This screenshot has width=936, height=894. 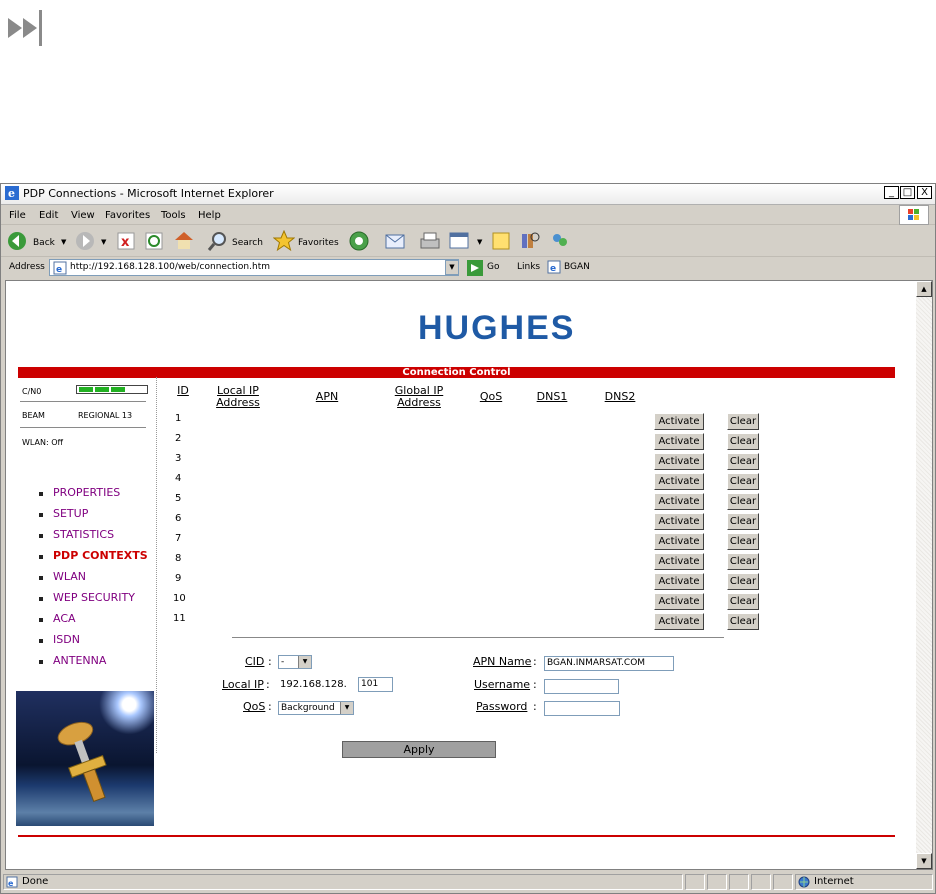 What do you see at coordinates (530, 241) in the screenshot?
I see `research-icon` at bounding box center [530, 241].